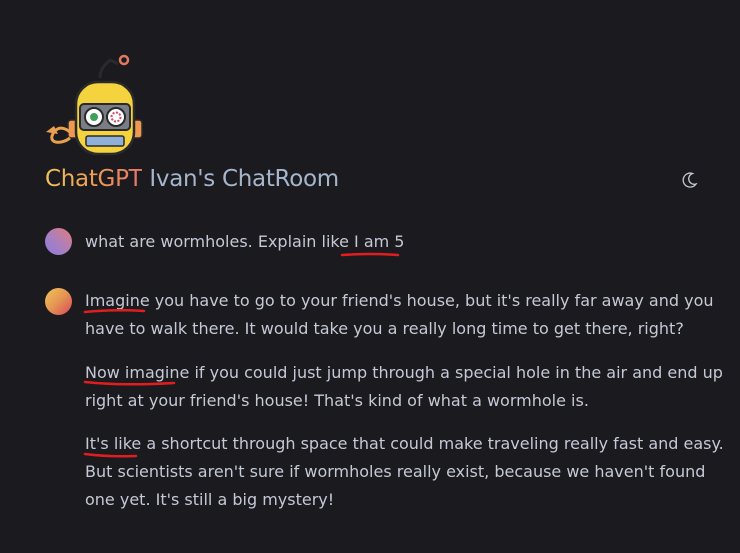 This screenshot has width=740, height=553. What do you see at coordinates (245, 241) in the screenshot?
I see `user-message-text: what are wormholes. Explain like I am 5` at bounding box center [245, 241].